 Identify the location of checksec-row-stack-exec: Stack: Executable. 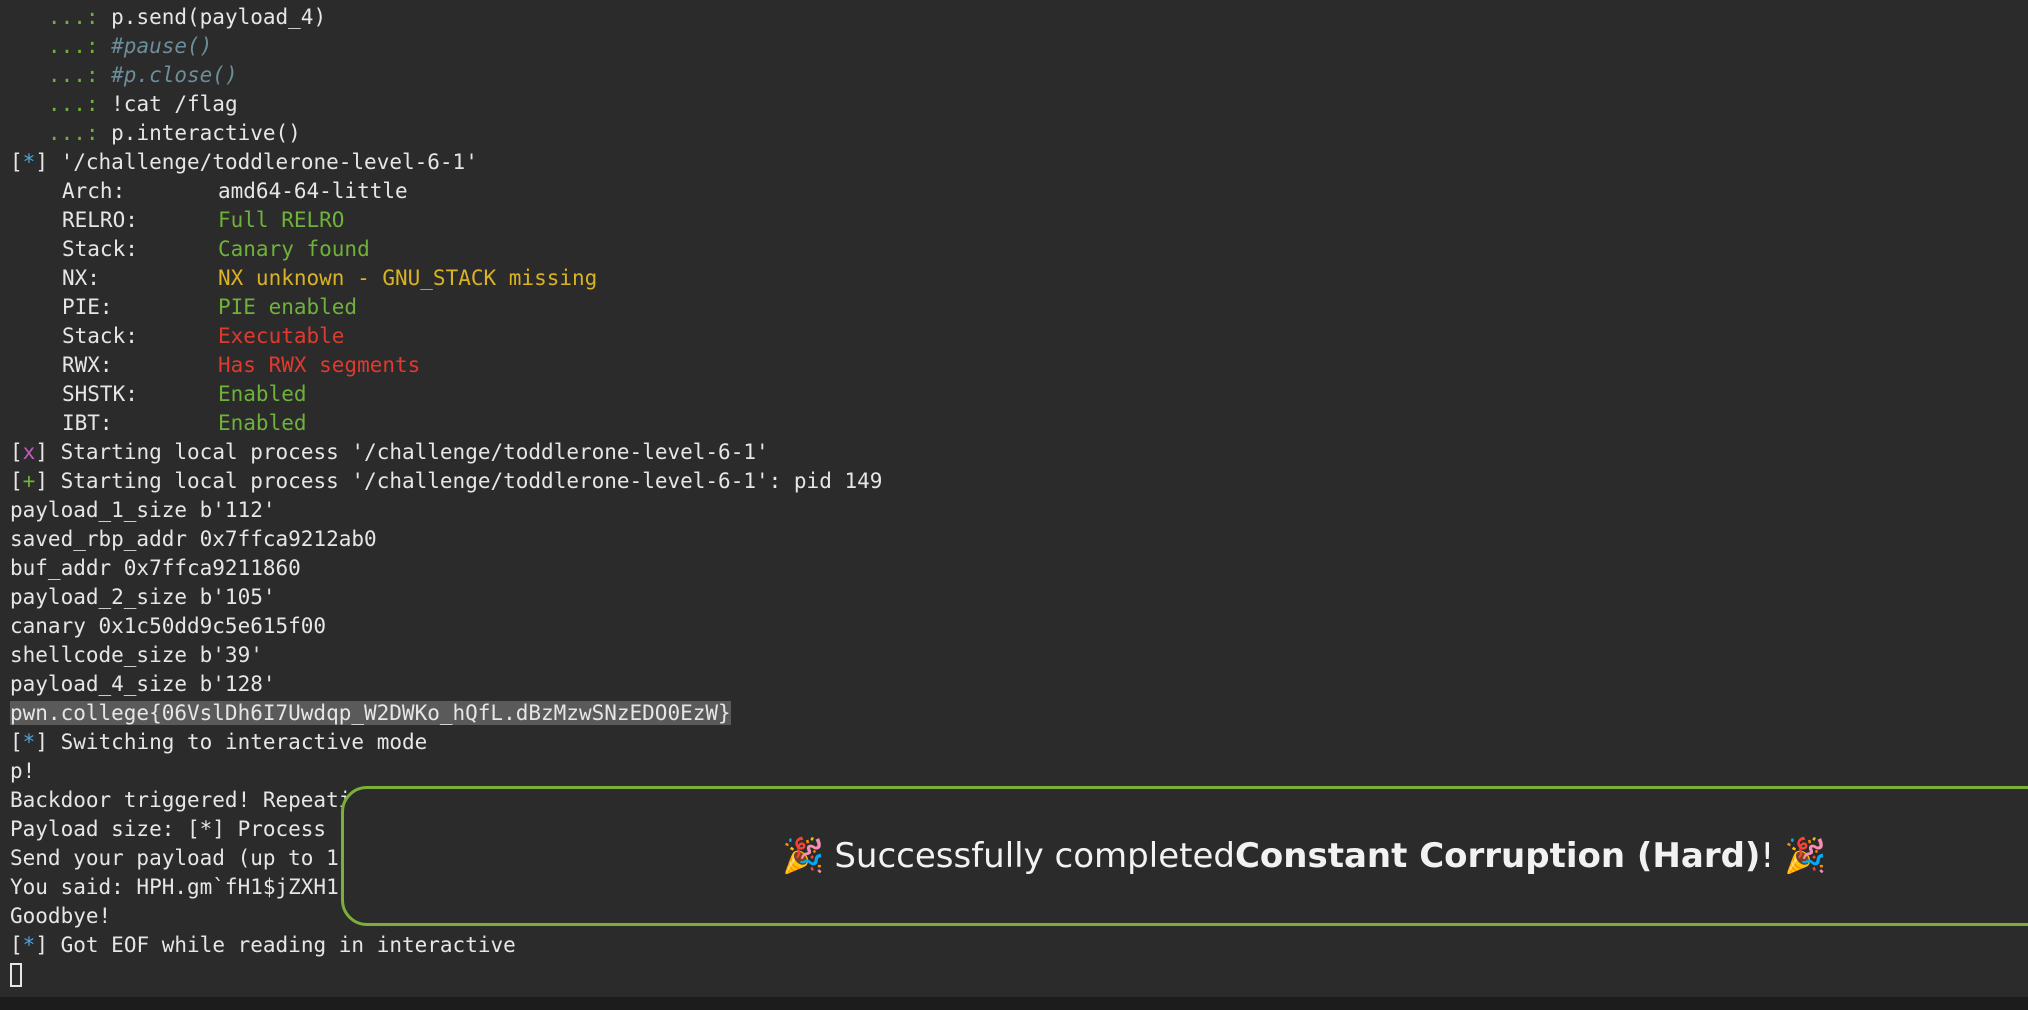
(1019, 336).